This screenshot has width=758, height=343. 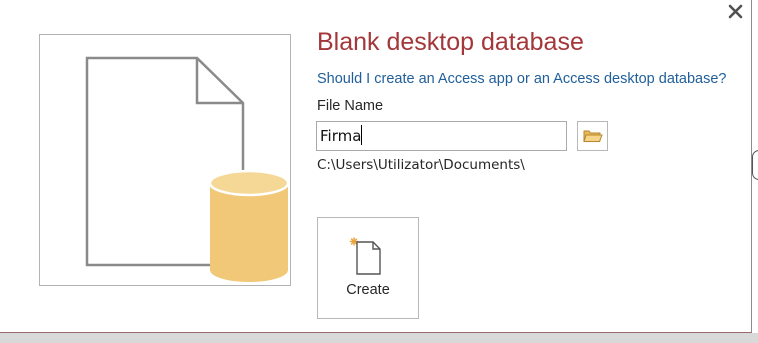 What do you see at coordinates (421, 165) in the screenshot?
I see `file-location-path: C:\Users\Utilizator\Documents\` at bounding box center [421, 165].